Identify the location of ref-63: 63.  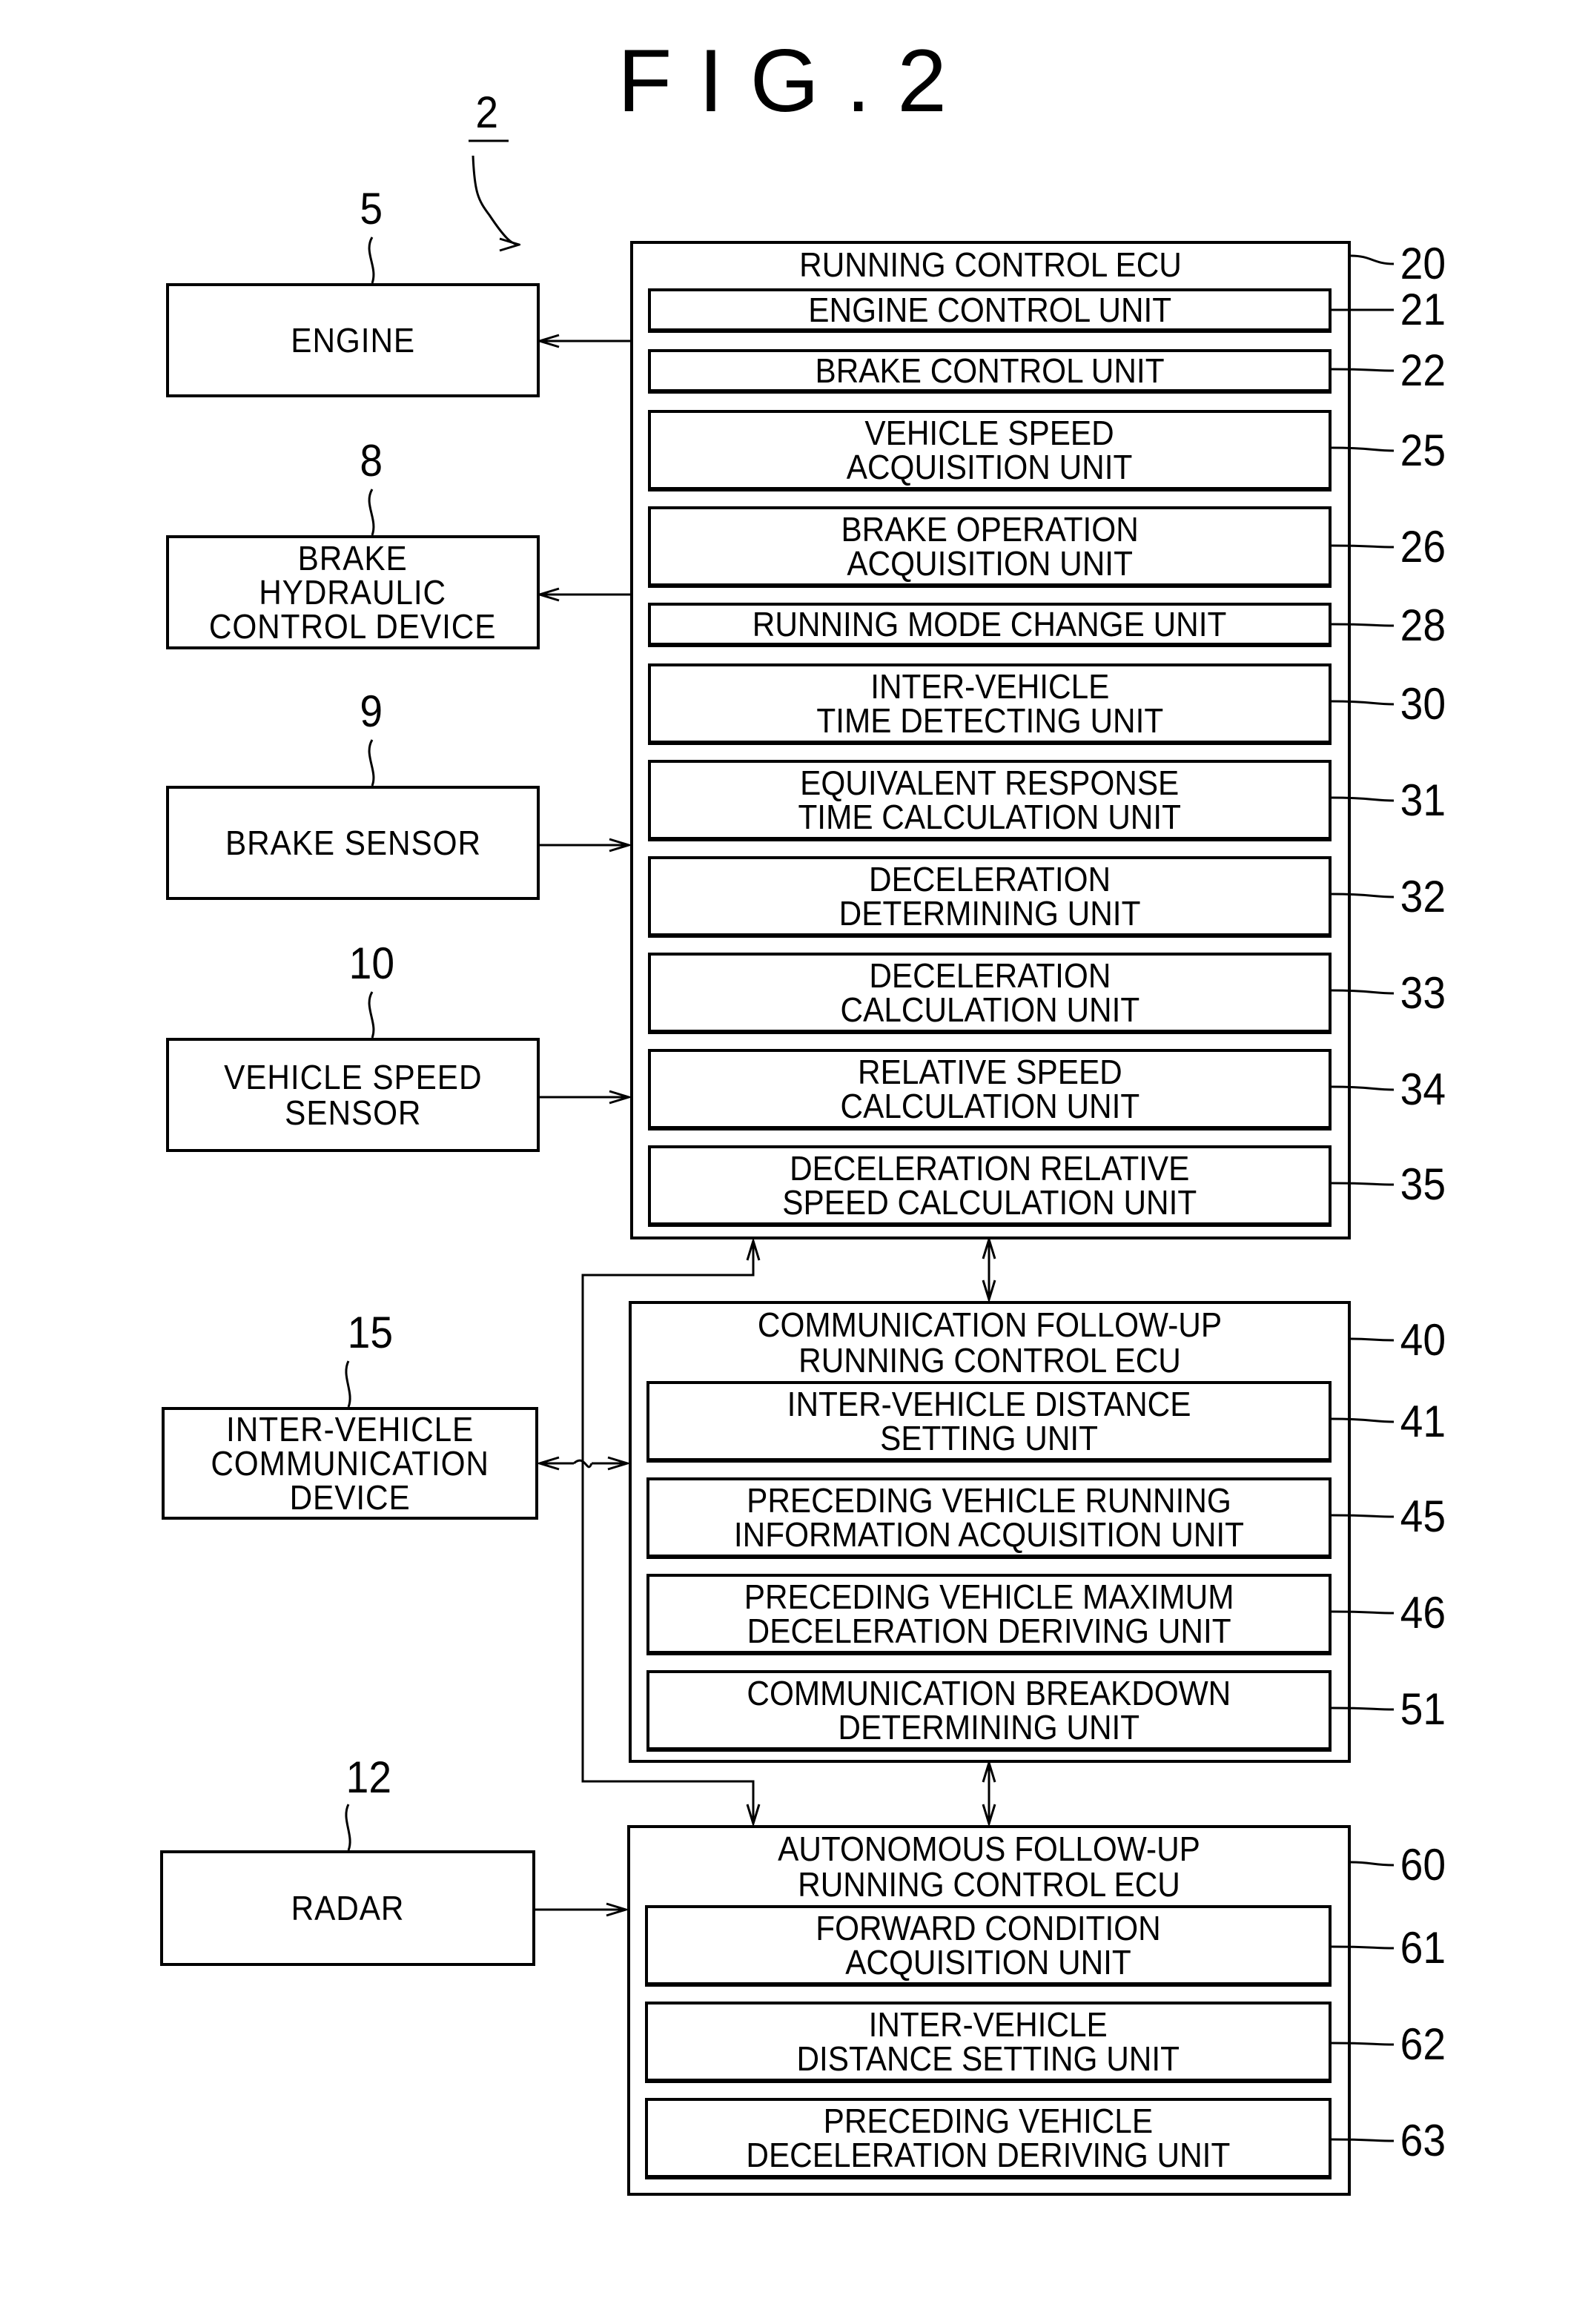
(1423, 2140).